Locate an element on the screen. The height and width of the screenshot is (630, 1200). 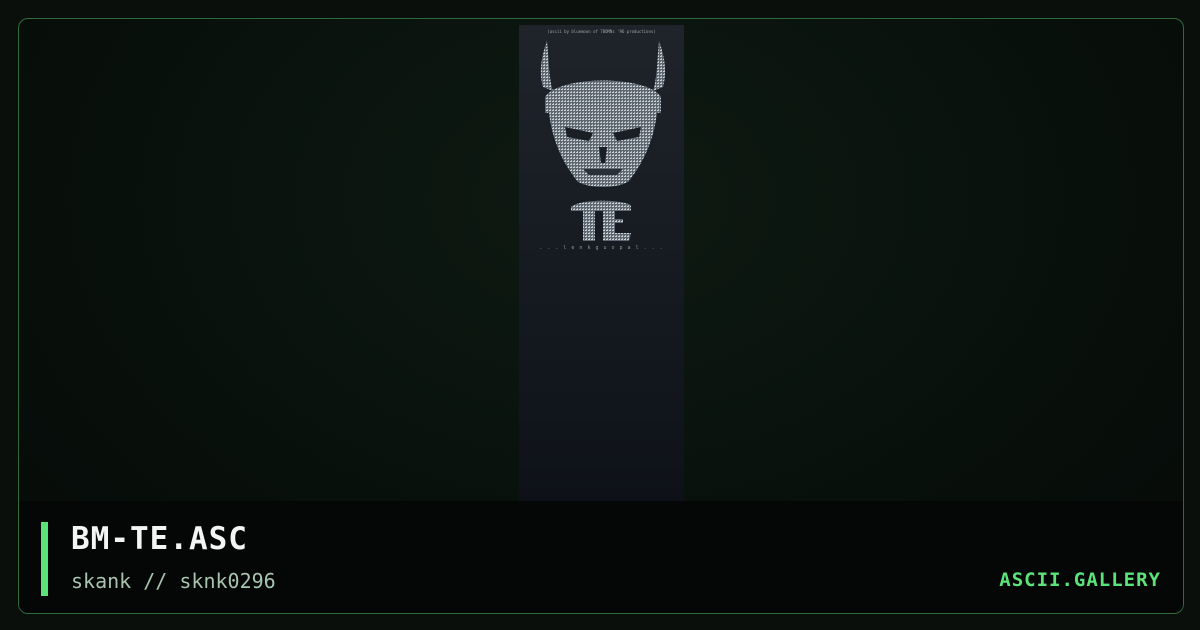
left-horn is located at coordinates (546, 66).